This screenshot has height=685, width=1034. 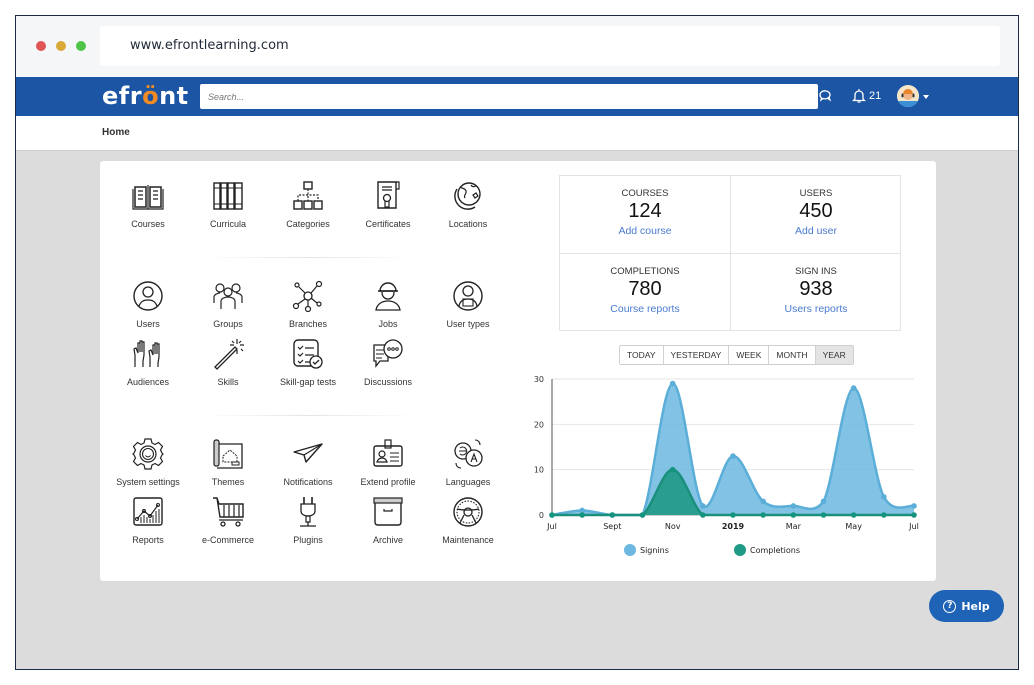 What do you see at coordinates (816, 289) in the screenshot?
I see `stat-value: 938` at bounding box center [816, 289].